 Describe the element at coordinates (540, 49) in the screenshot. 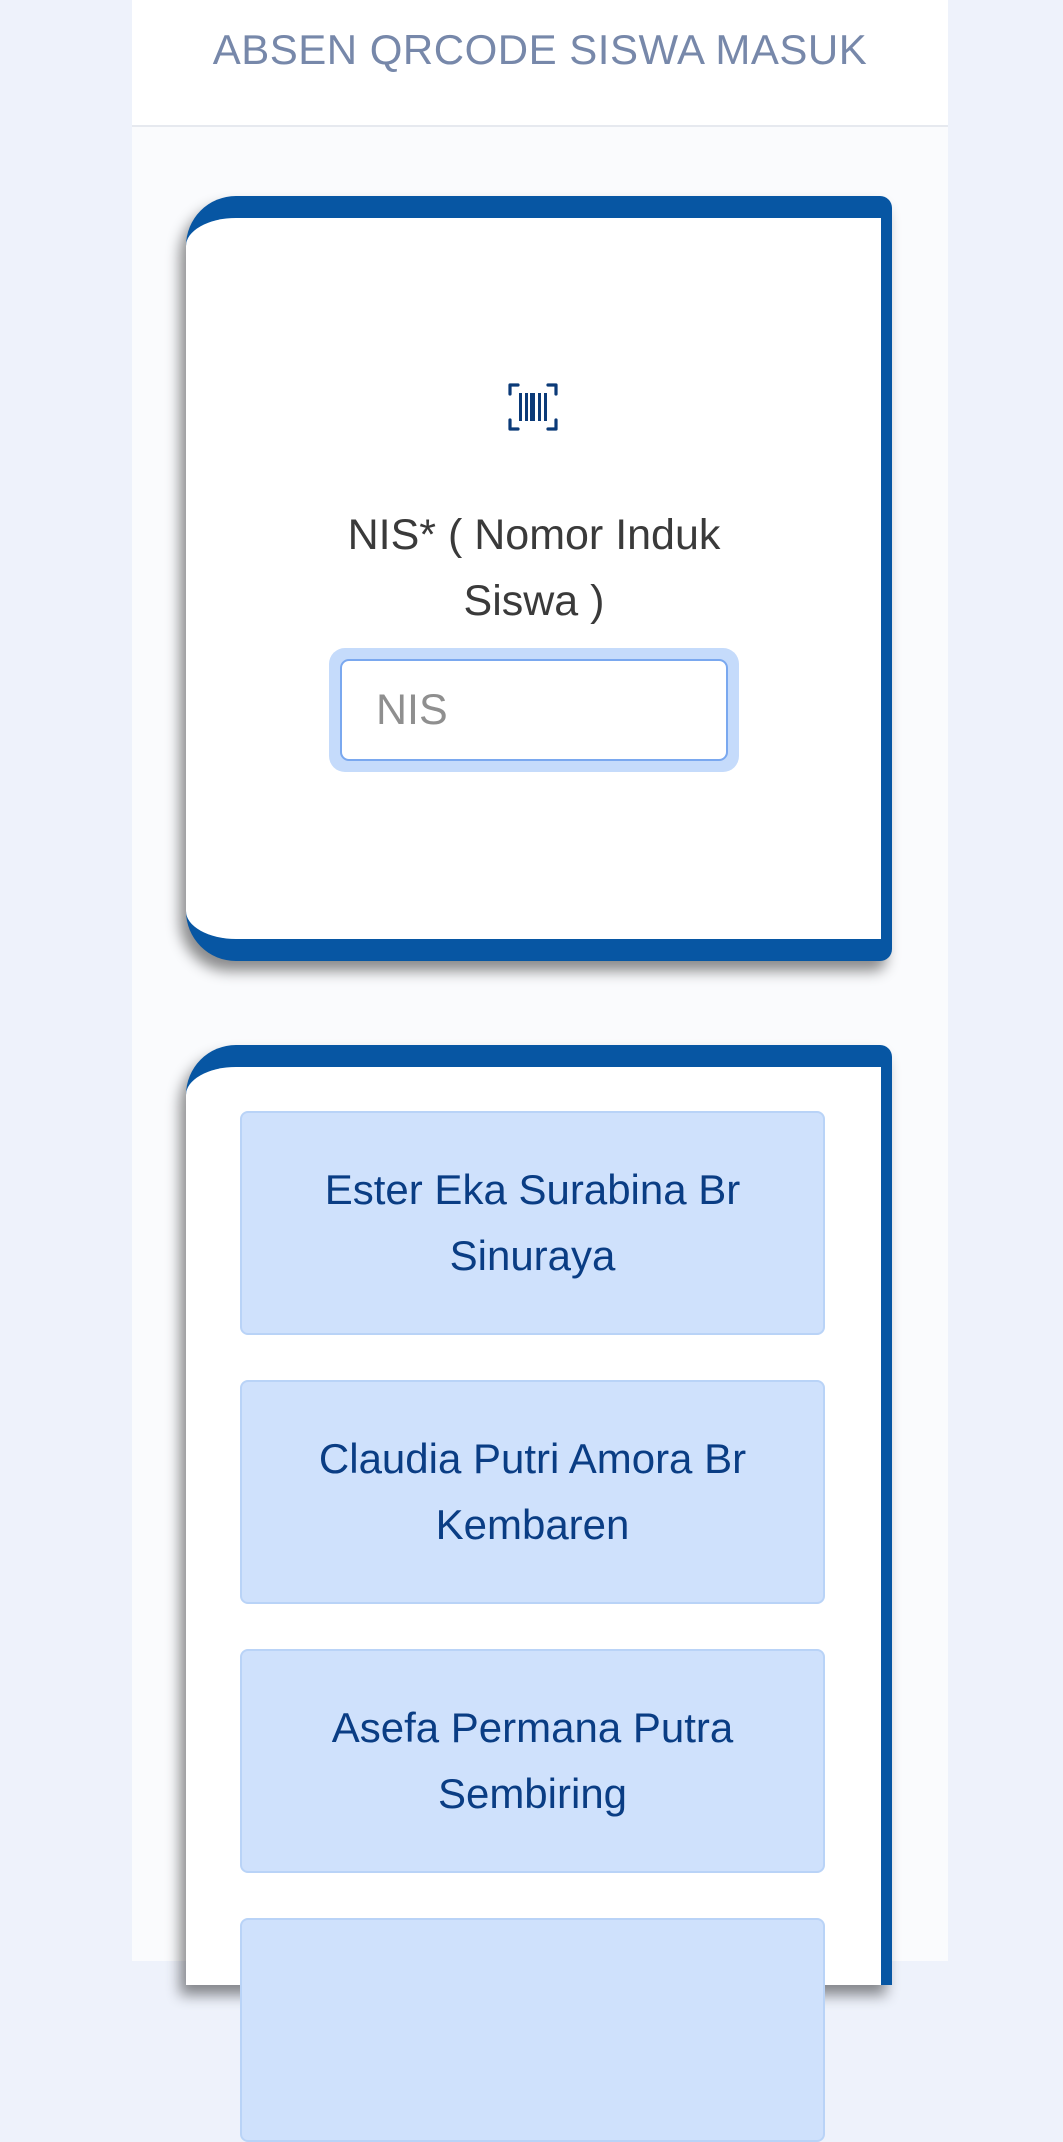

I see `page-title: ABSEN QRCODE SISWA MASUK` at that location.